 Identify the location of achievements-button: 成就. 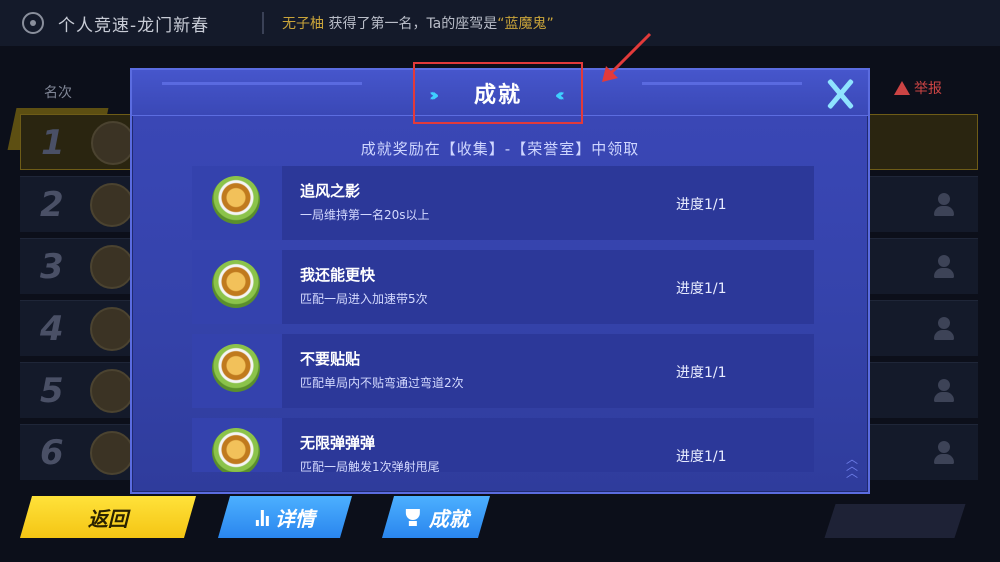
(436, 517).